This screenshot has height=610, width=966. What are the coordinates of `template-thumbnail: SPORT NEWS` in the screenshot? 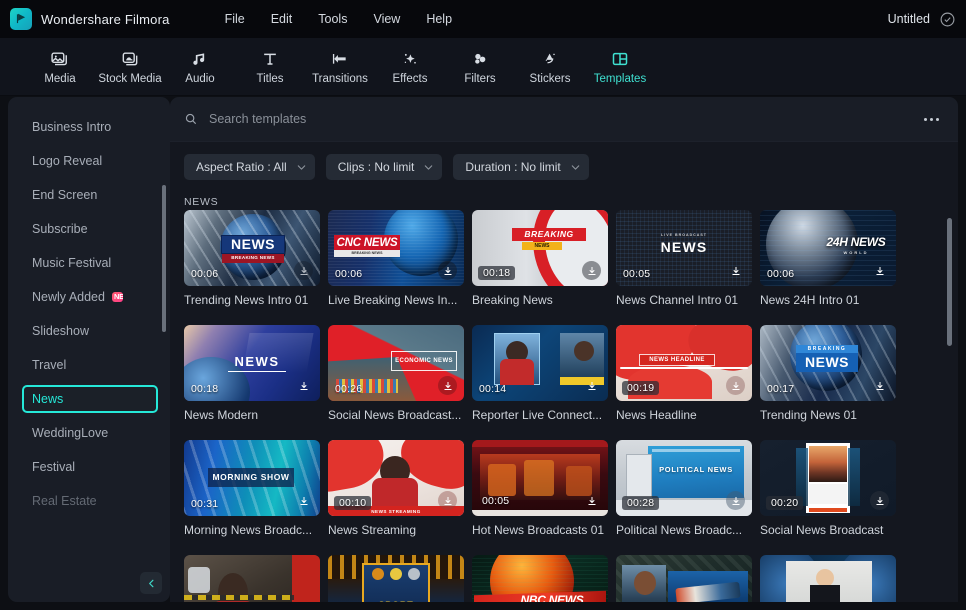 It's located at (396, 578).